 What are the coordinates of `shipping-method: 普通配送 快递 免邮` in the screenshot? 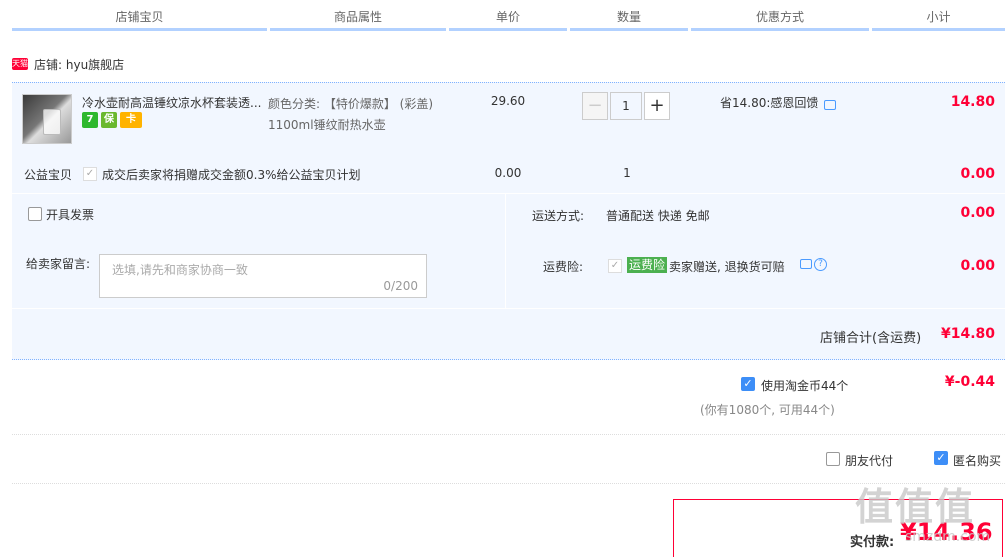 It's located at (658, 215).